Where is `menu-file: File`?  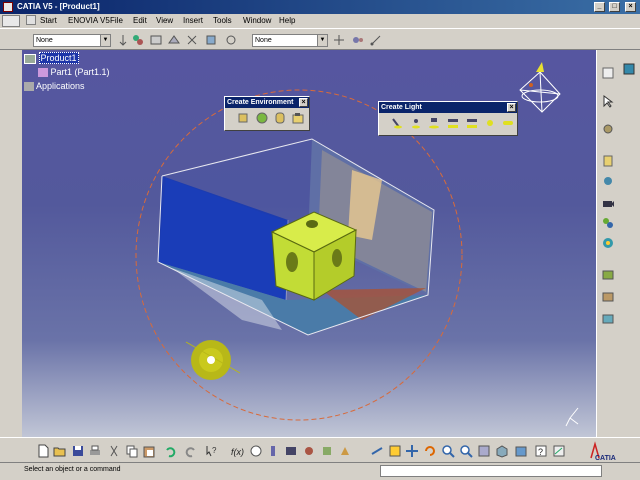 menu-file: File is located at coordinates (116, 20).